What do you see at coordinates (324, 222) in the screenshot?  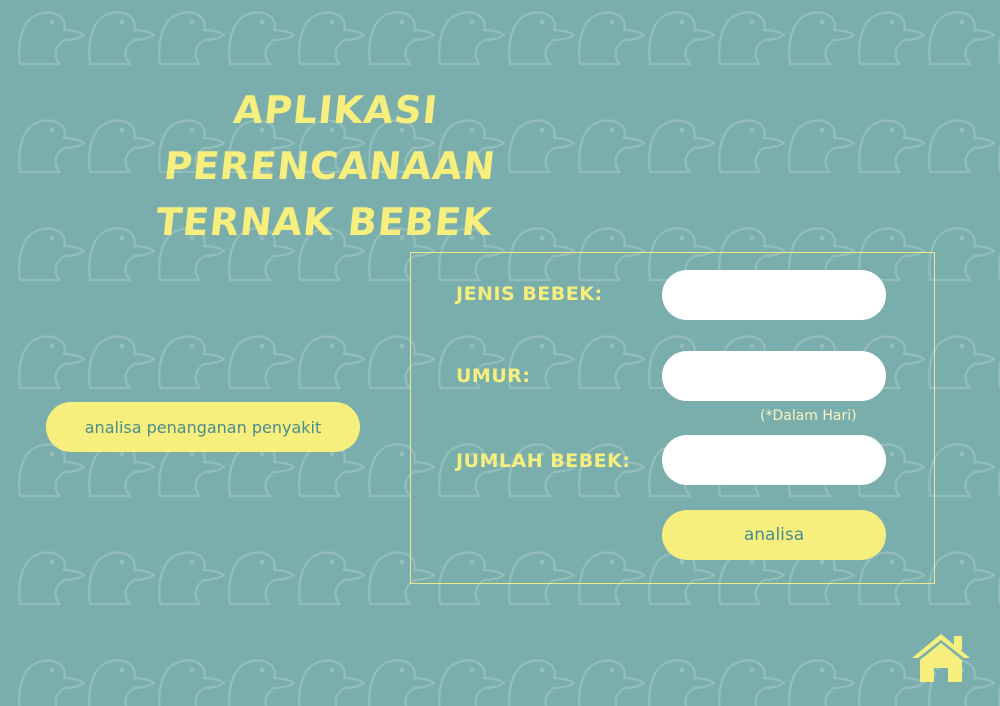 I see `app-title-line2: TERNAK BEBEK` at bounding box center [324, 222].